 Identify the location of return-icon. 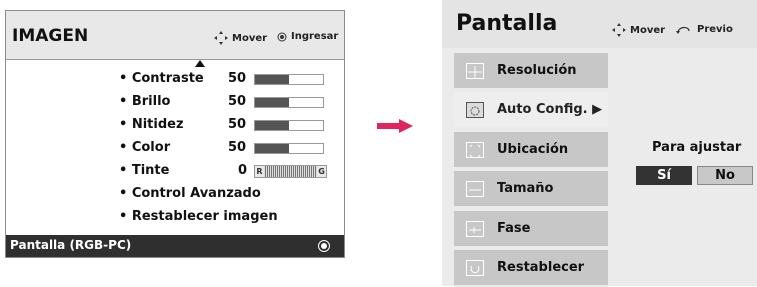
(683, 30).